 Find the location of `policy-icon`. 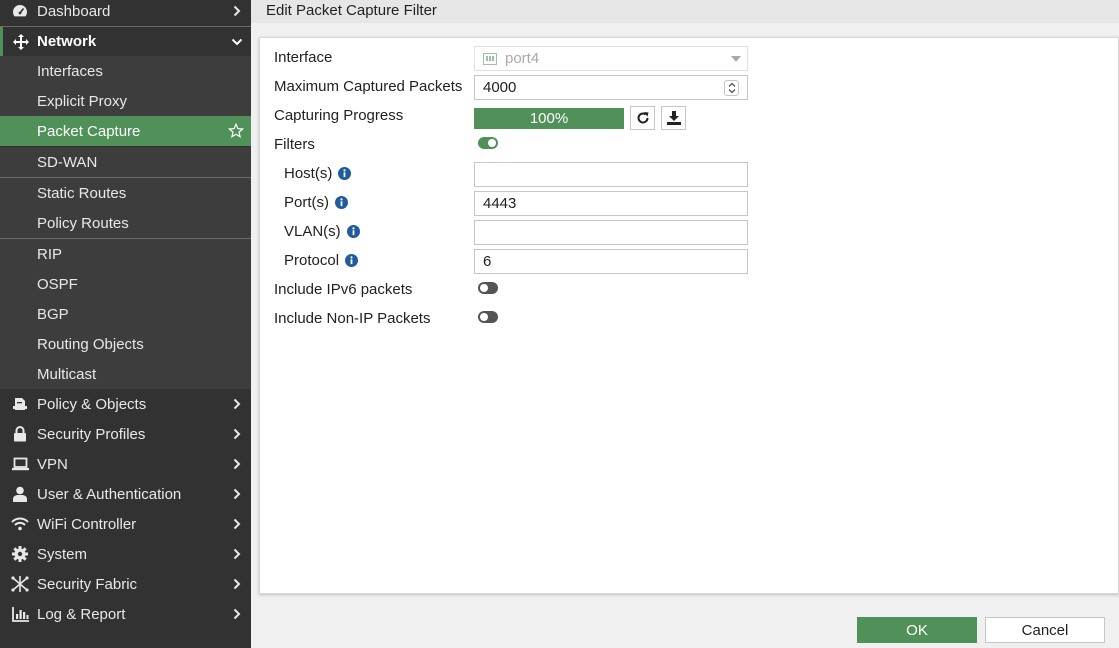

policy-icon is located at coordinates (20, 404).